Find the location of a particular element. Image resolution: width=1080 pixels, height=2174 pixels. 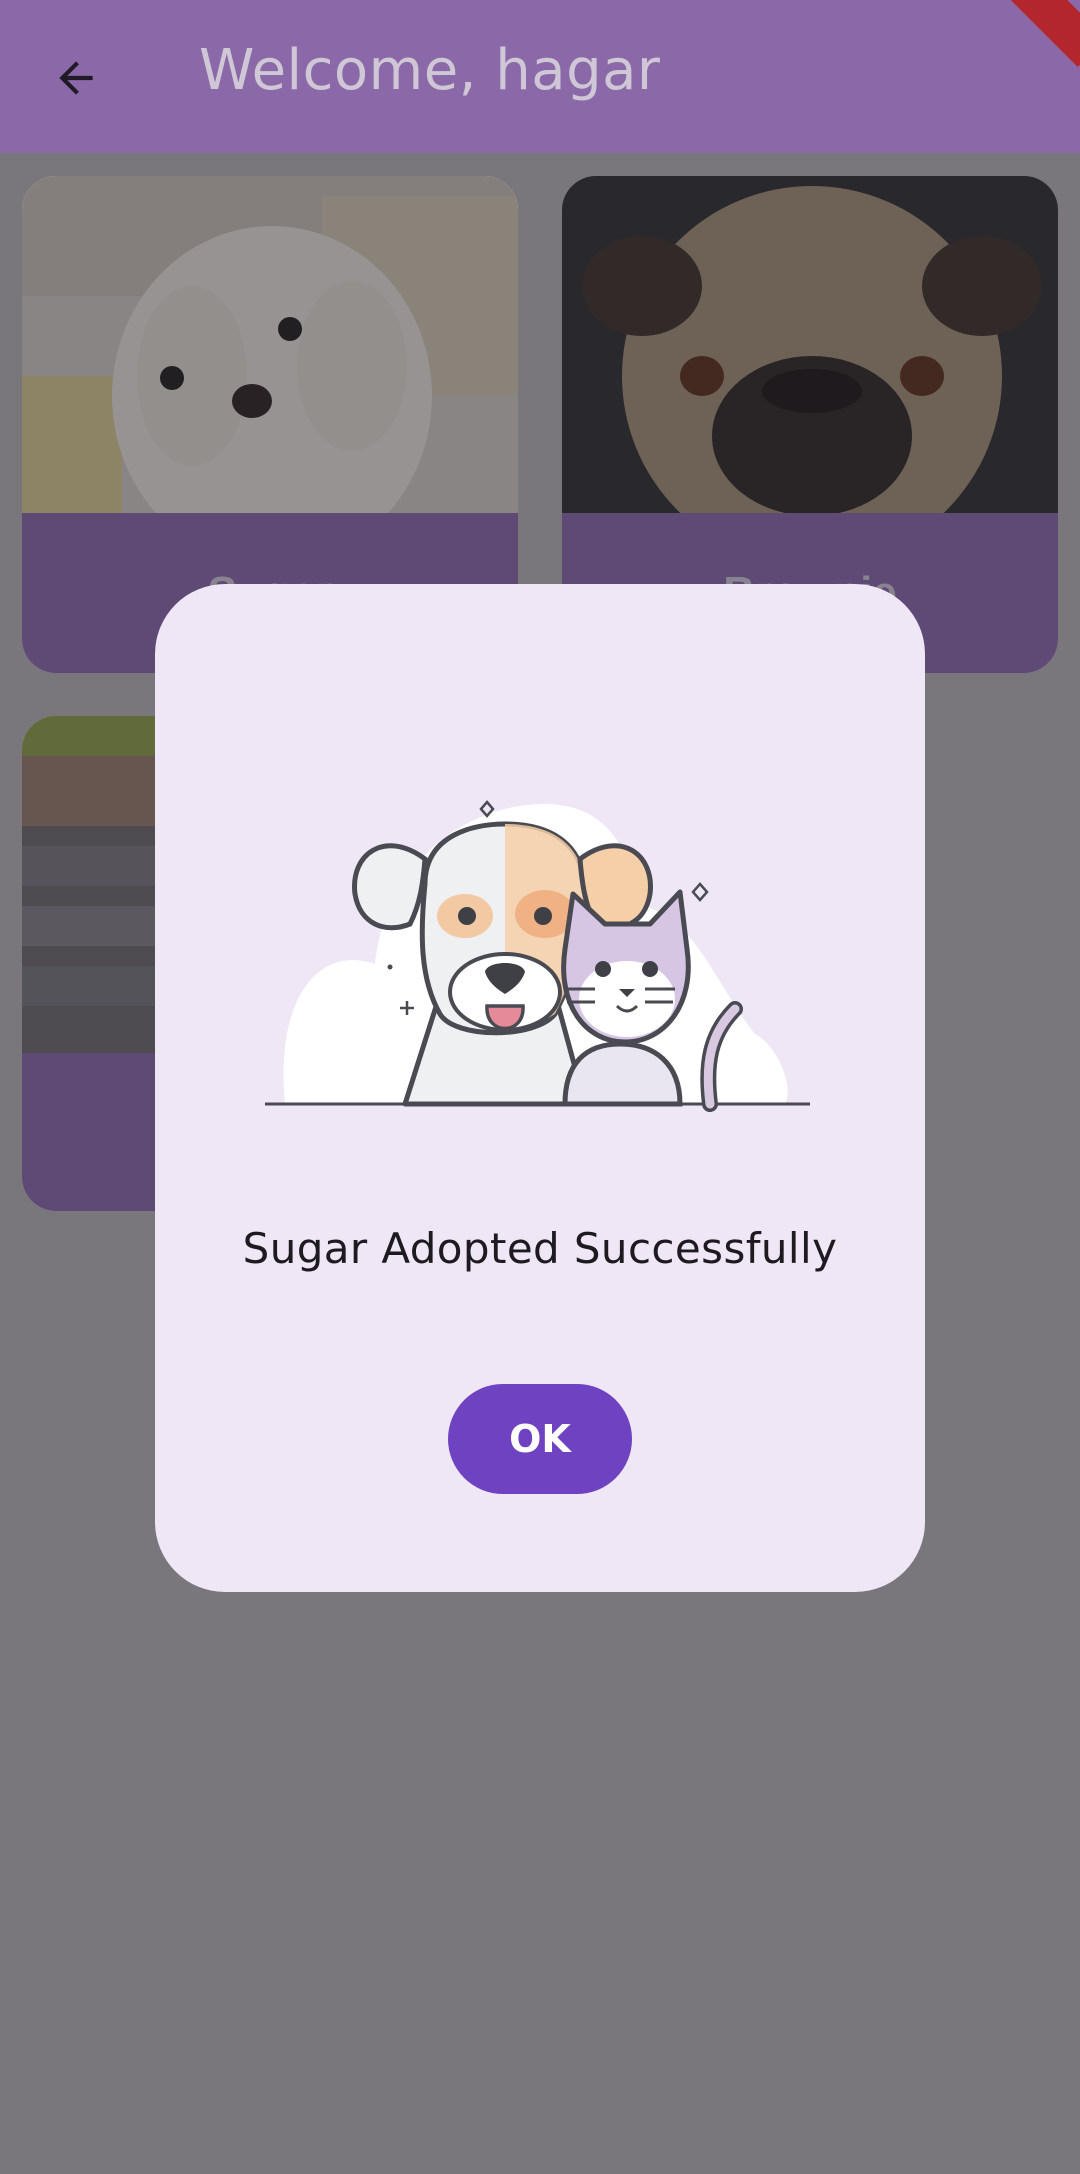

dog-and-cat-illustration is located at coordinates (537, 956).